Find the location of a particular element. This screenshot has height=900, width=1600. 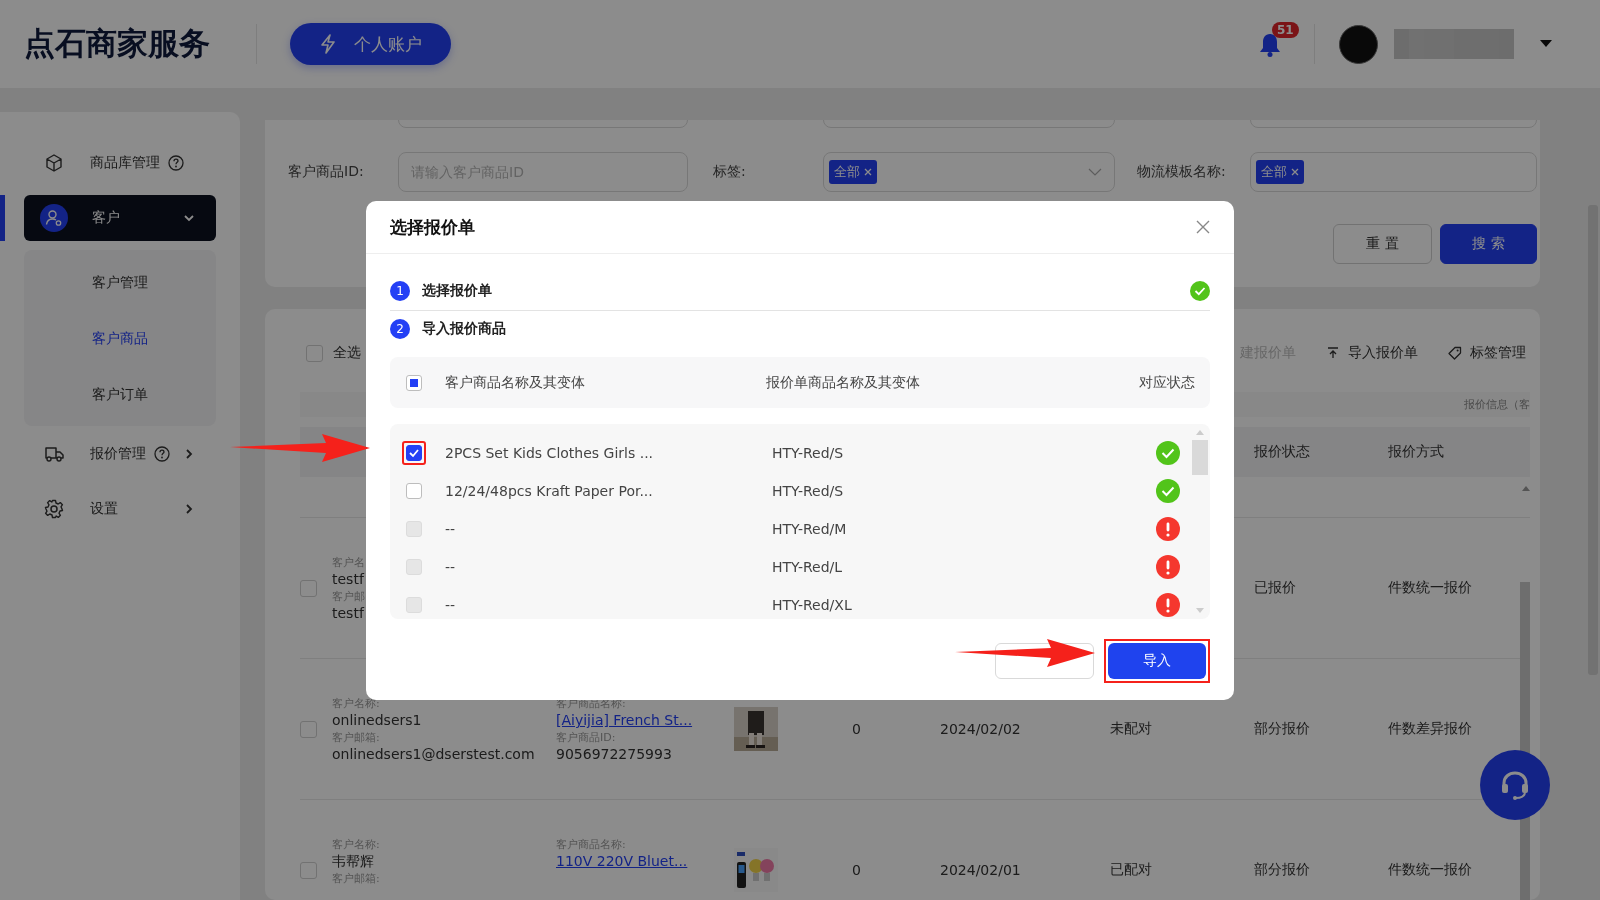

table-cell: HTY-Red/M is located at coordinates (809, 529).